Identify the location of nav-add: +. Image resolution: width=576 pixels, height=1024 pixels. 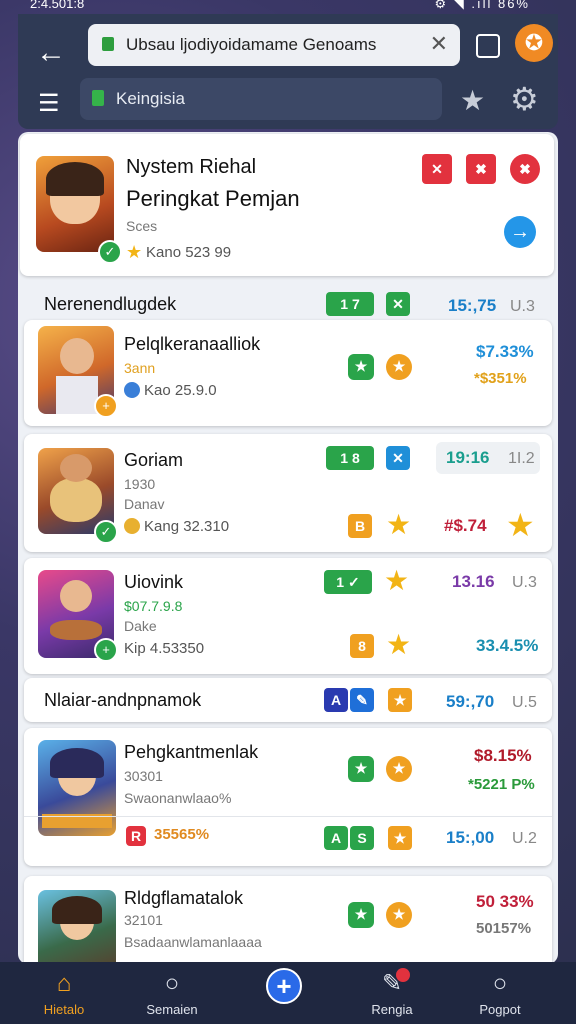
(284, 993).